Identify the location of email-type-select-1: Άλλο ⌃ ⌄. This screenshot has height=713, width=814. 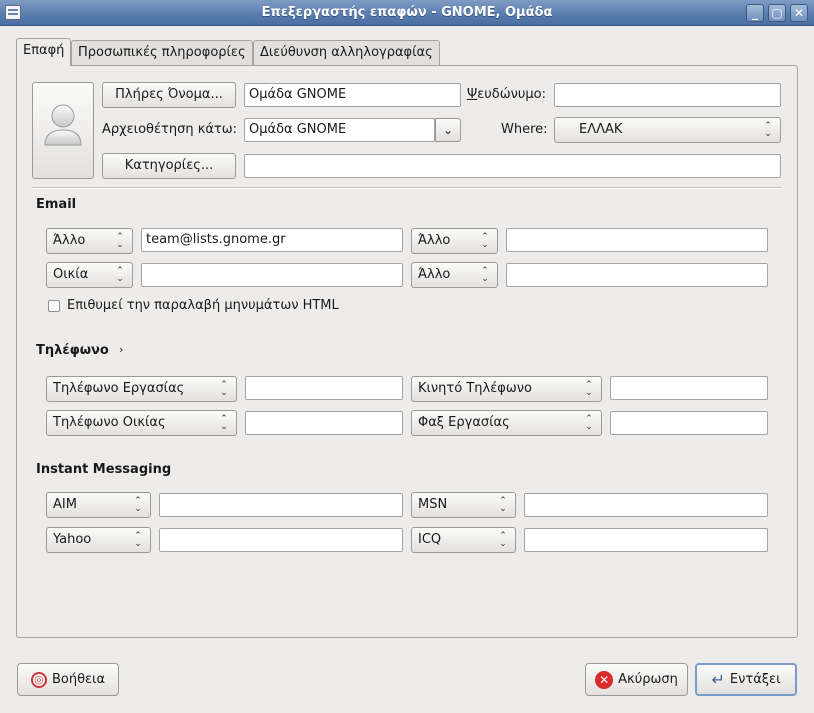
(89, 241).